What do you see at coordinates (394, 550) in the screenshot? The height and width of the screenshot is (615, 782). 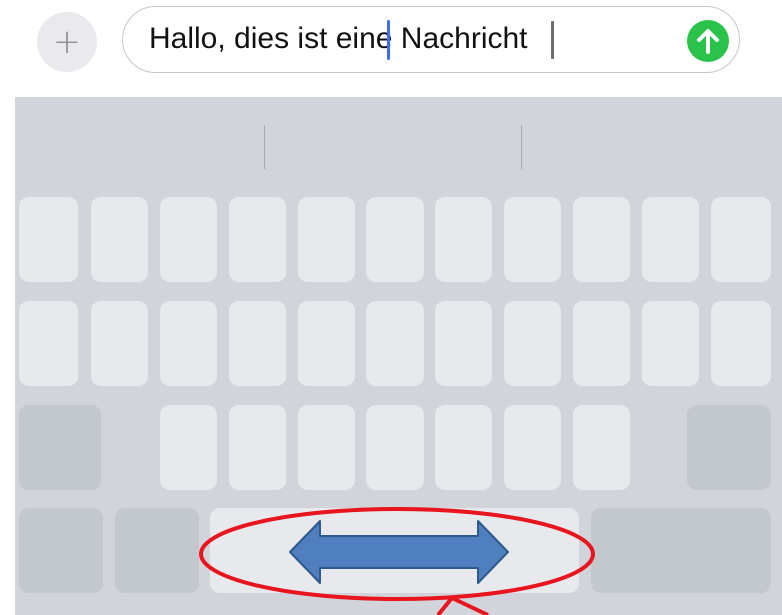 I see `space-bar` at bounding box center [394, 550].